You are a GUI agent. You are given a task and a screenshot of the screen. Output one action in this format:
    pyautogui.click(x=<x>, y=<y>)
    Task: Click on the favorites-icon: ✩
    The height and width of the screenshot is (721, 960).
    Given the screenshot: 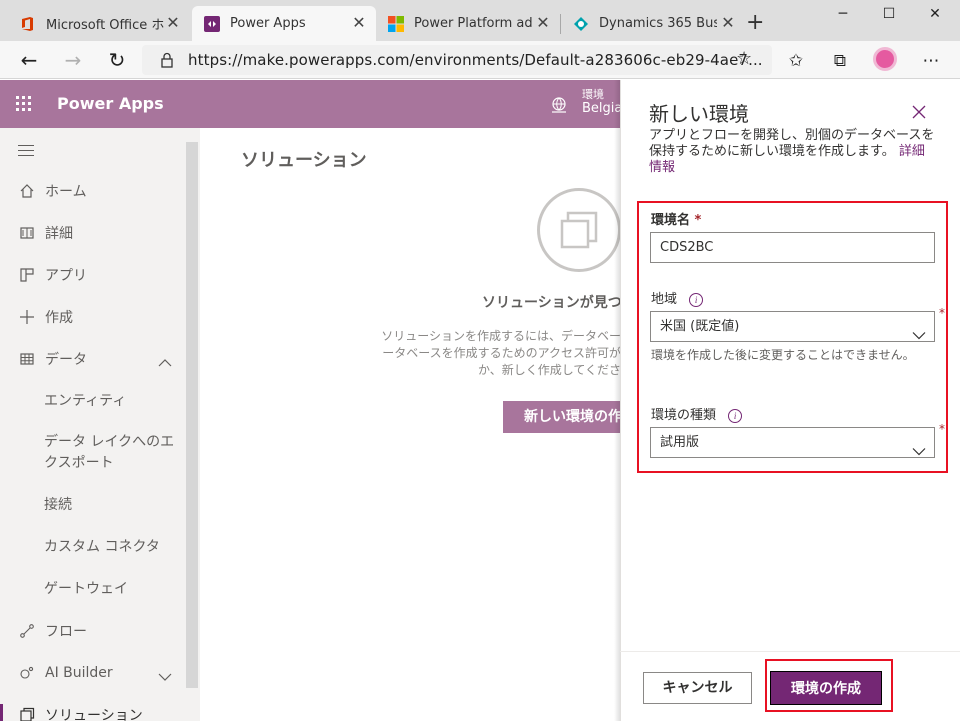 What is the action you would take?
    pyautogui.click(x=796, y=61)
    